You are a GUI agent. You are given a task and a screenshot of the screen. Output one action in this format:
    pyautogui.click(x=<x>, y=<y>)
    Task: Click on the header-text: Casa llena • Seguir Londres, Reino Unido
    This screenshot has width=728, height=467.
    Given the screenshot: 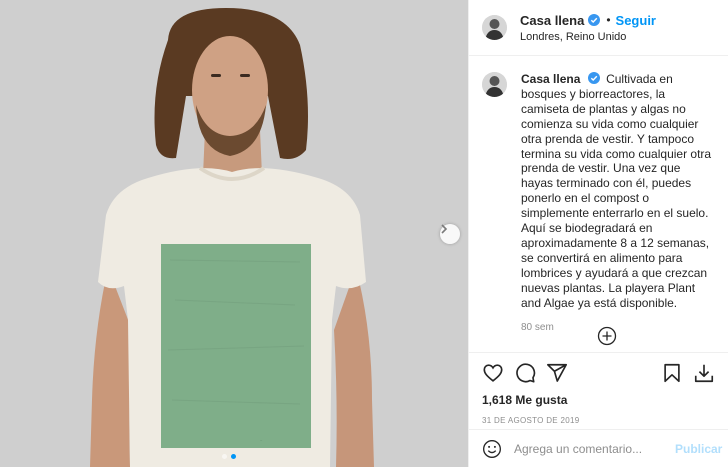 What is the action you would take?
    pyautogui.click(x=588, y=28)
    